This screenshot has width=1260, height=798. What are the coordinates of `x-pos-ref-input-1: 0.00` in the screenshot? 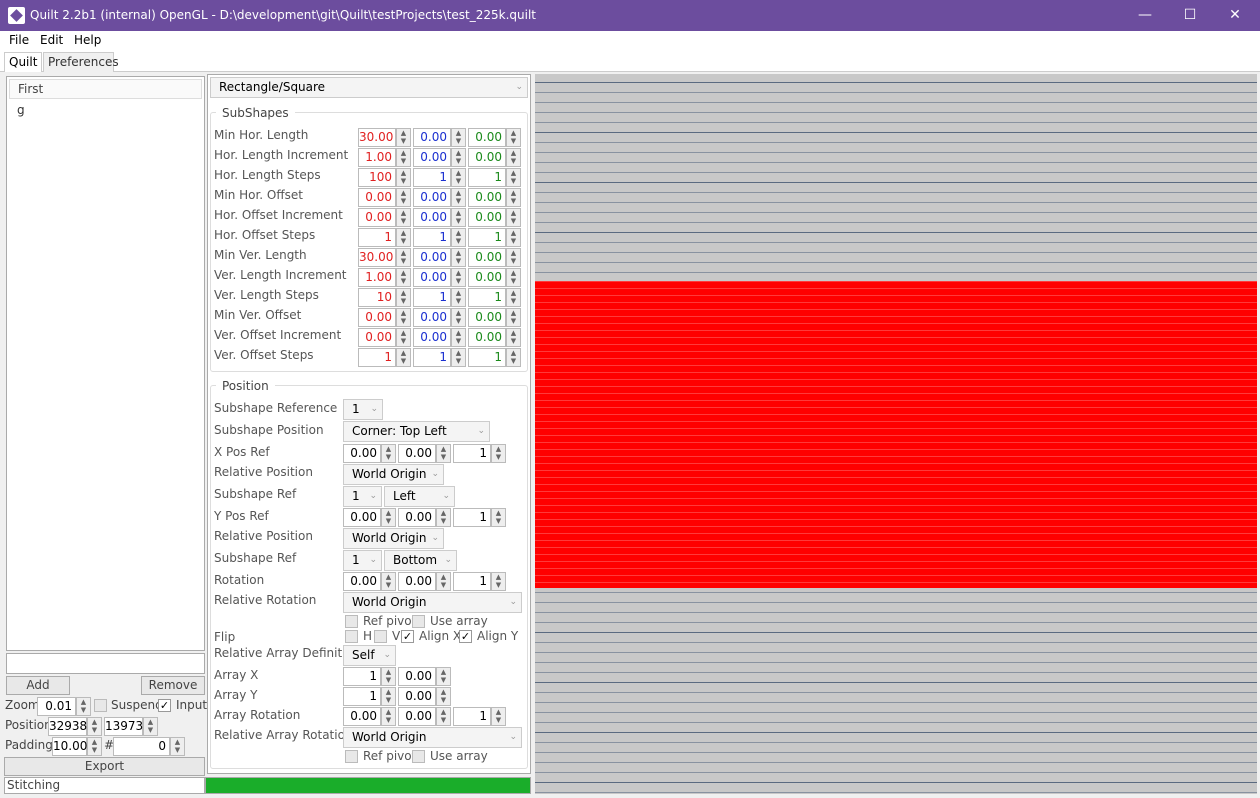 It's located at (362, 453).